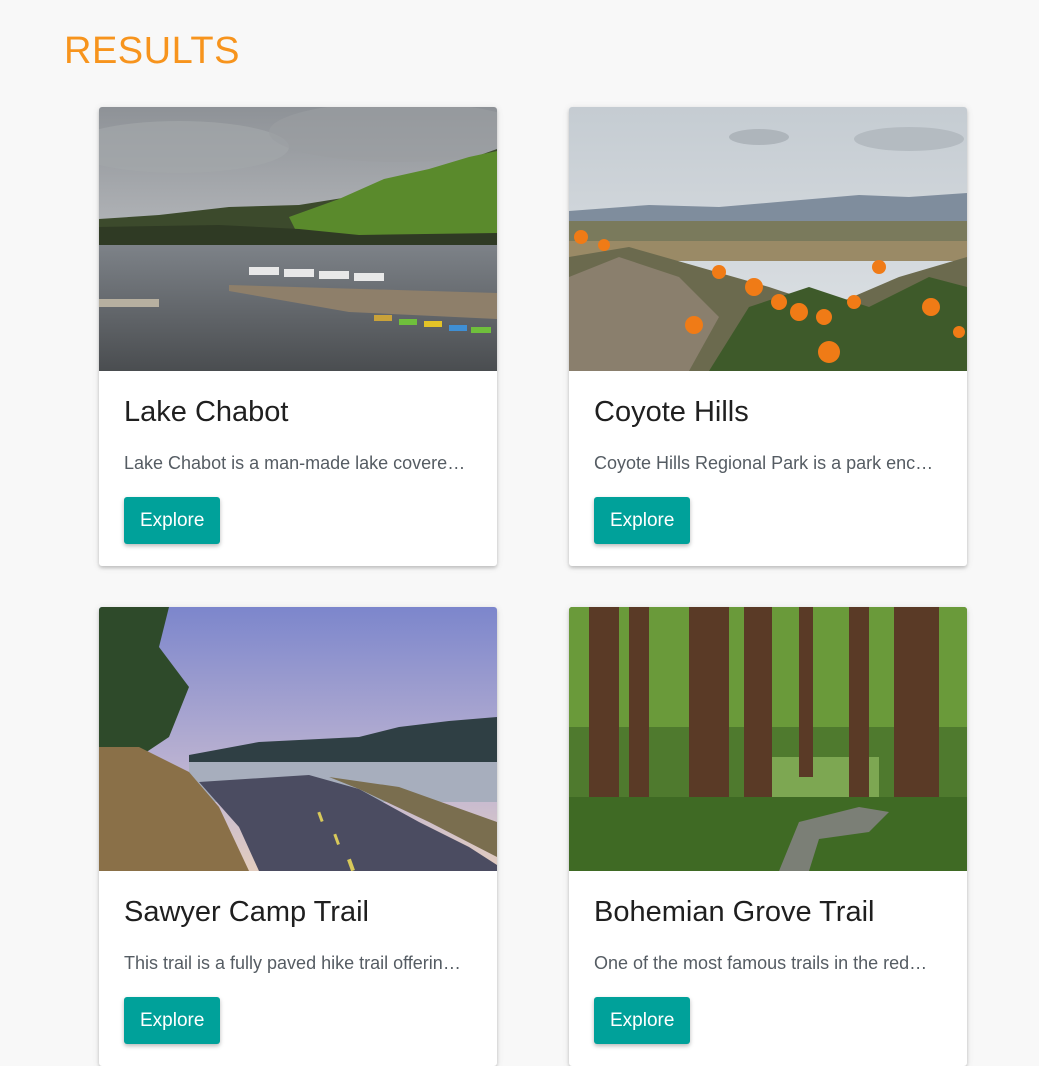  I want to click on card-title: Lake Chabot, so click(206, 412).